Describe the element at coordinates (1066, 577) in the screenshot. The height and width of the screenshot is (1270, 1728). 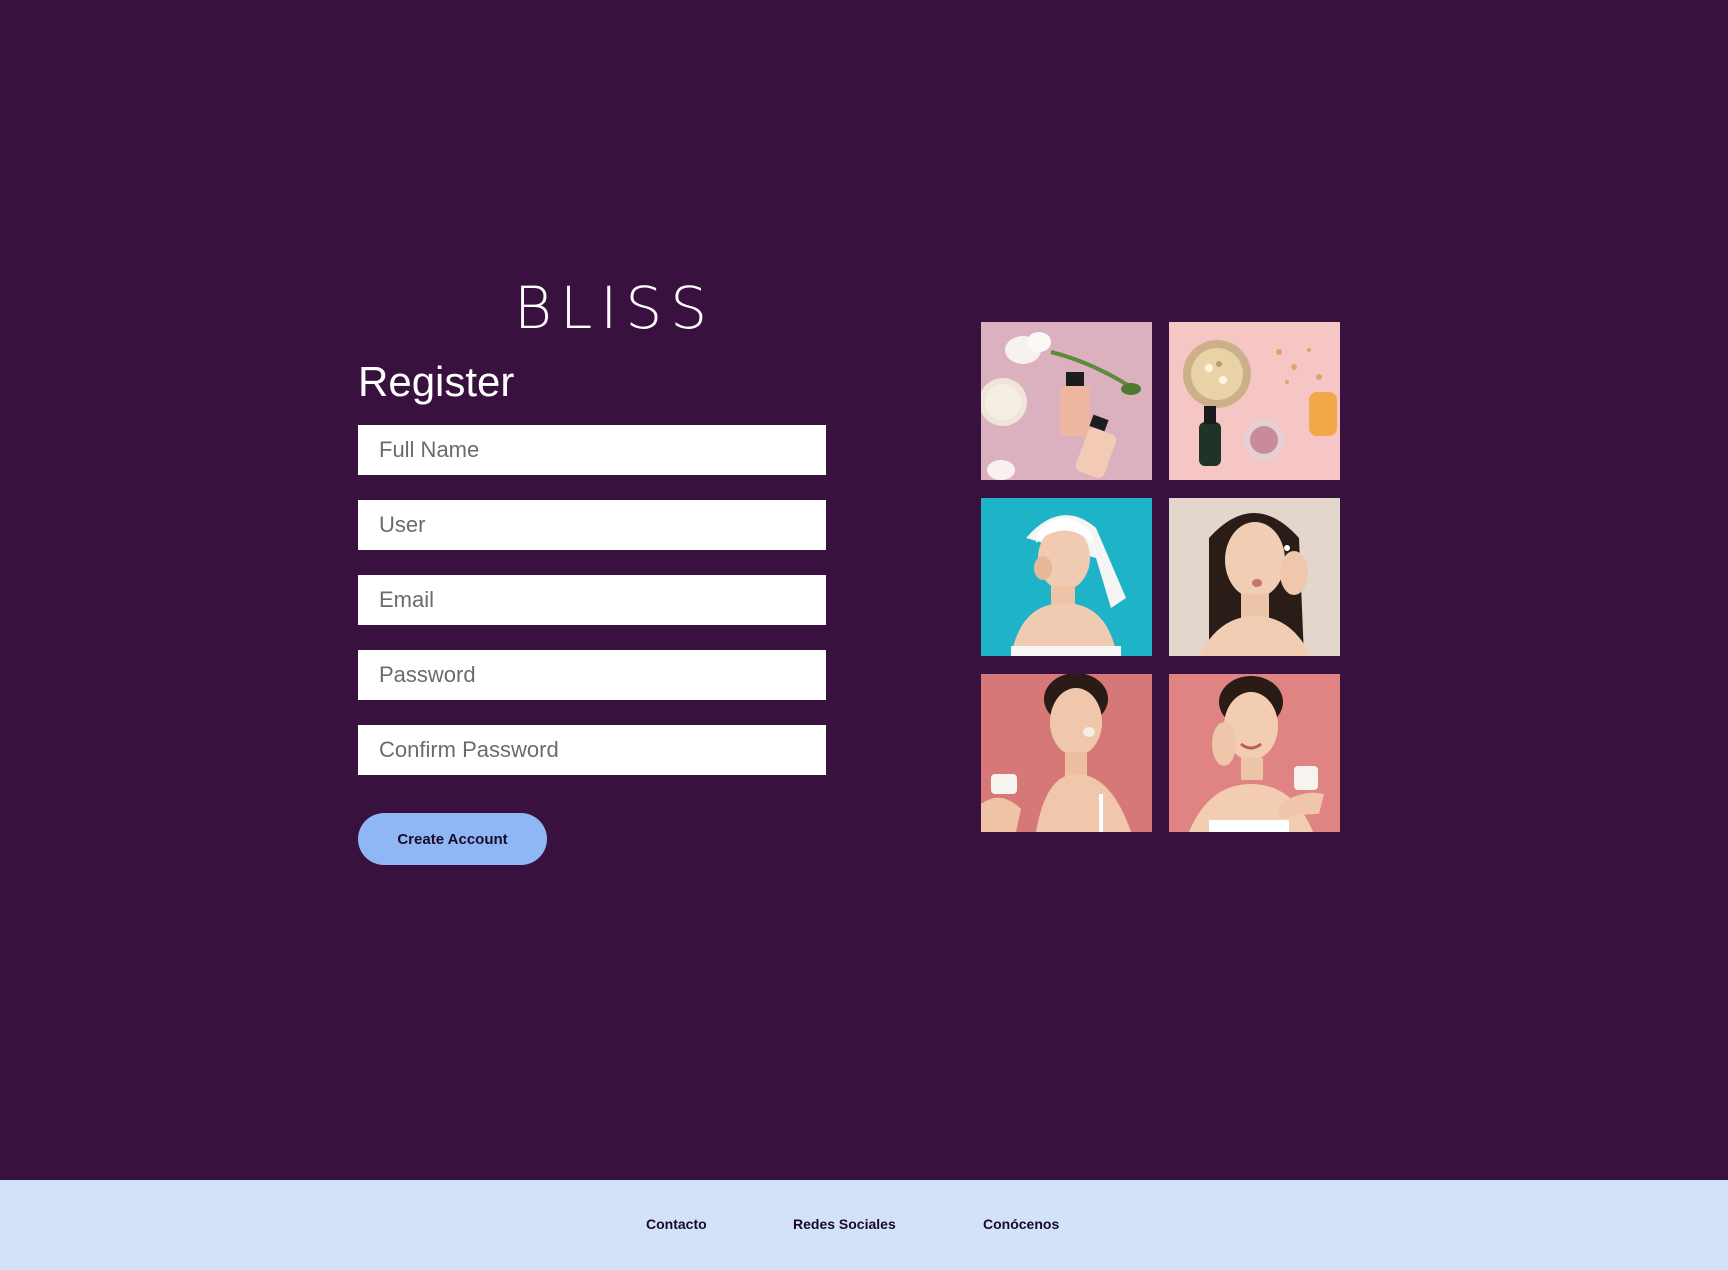
I see `woman-towel-cotton-pad-image` at that location.